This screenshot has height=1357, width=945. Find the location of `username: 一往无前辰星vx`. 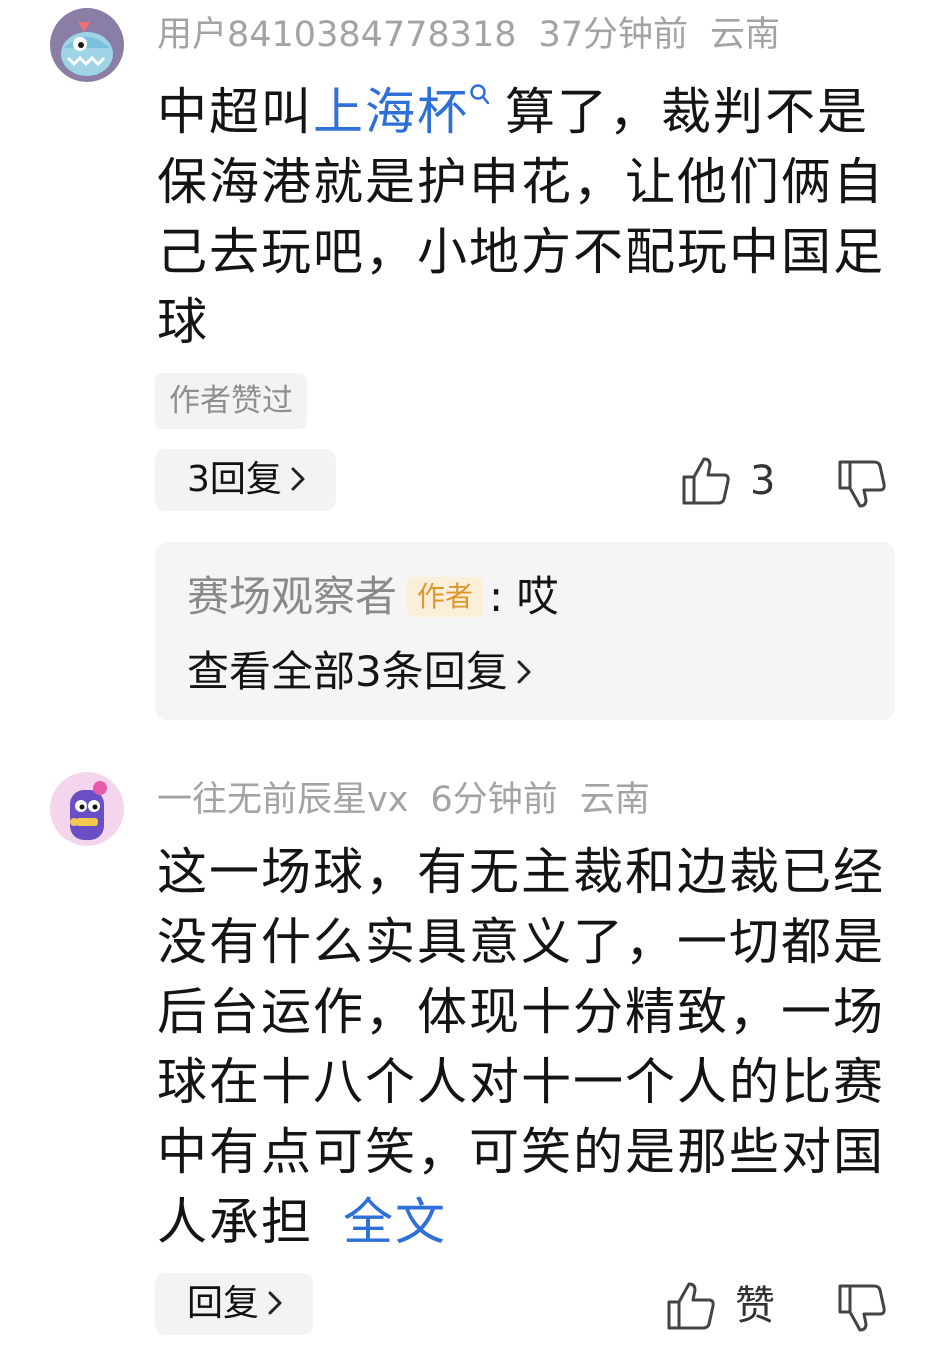

username: 一往无前辰星vx is located at coordinates (282, 800).